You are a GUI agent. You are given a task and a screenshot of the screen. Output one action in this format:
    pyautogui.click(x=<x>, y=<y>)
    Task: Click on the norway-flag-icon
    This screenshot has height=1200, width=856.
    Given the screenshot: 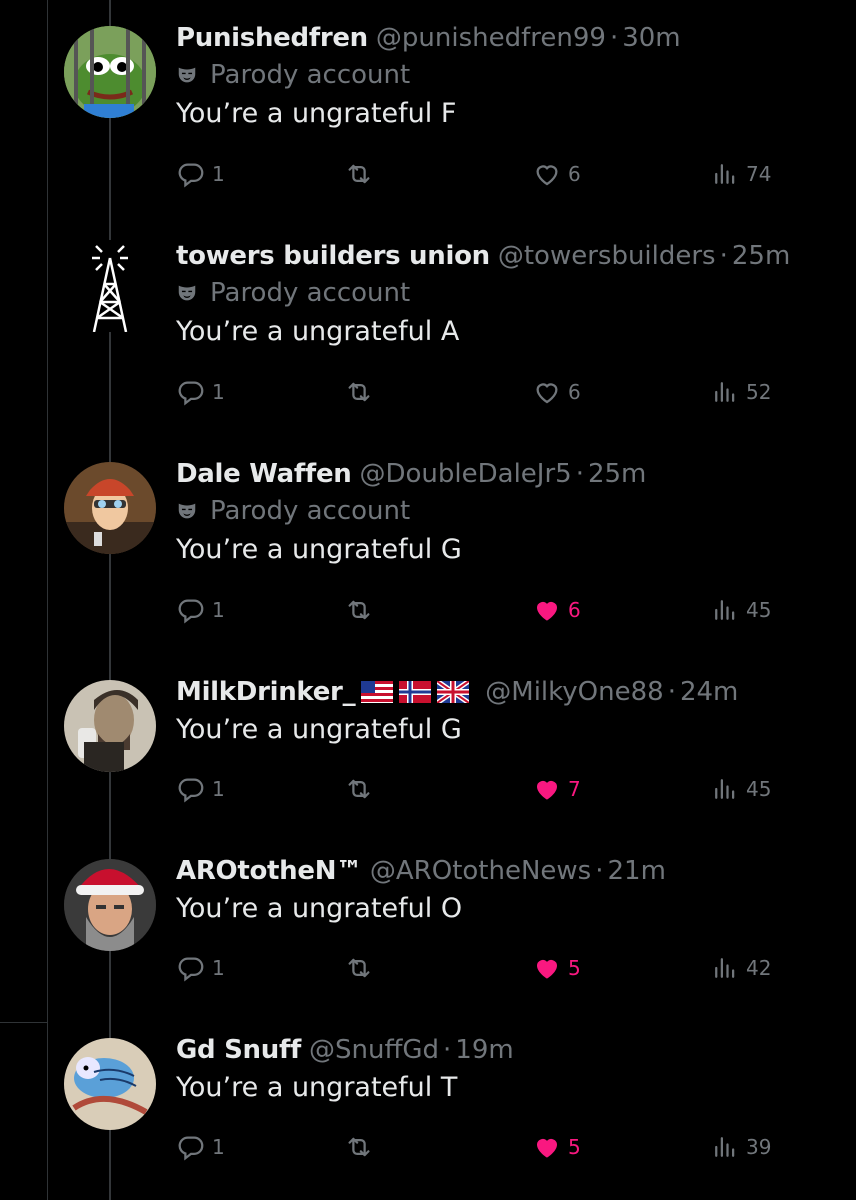 What is the action you would take?
    pyautogui.click(x=415, y=692)
    